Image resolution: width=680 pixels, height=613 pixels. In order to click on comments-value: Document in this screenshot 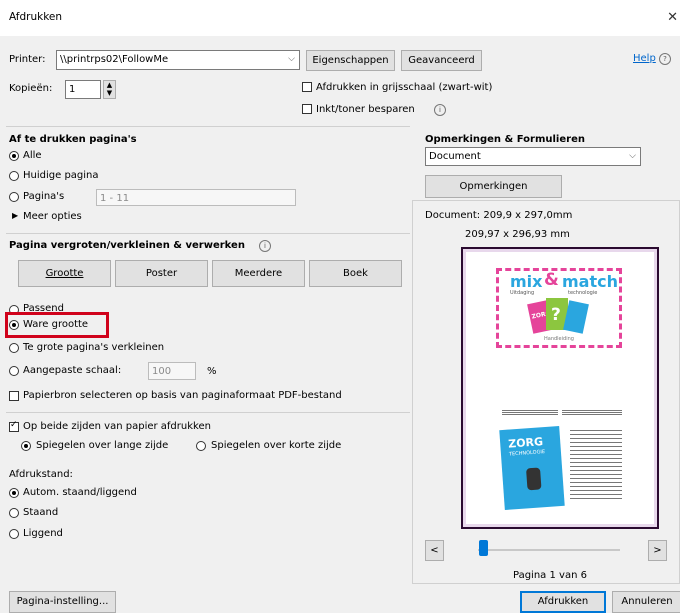, I will do `click(455, 156)`.